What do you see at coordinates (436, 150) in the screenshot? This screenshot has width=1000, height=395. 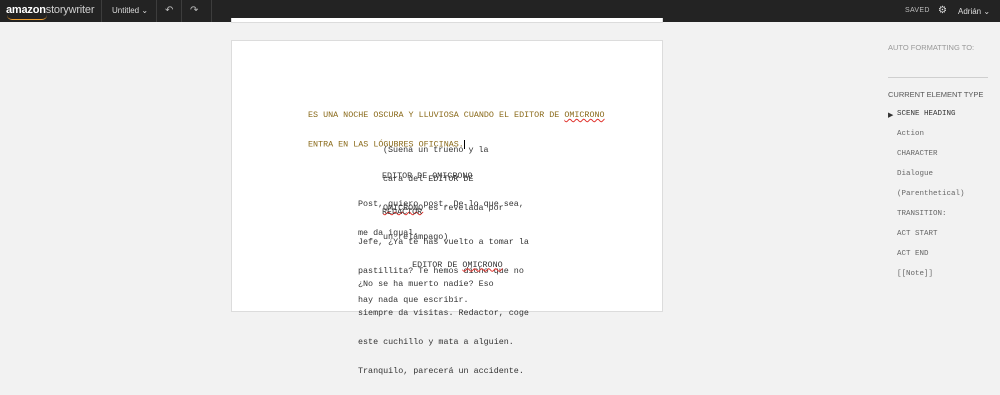 I see `parenthetical-line: (Suena un trueno y la` at bounding box center [436, 150].